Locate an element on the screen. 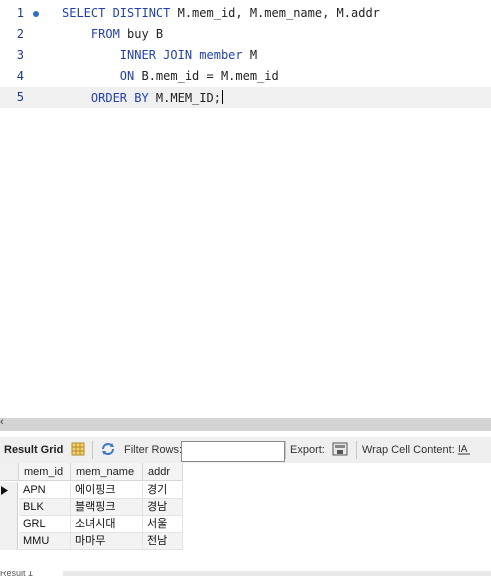 The image size is (491, 576). table-cell: GRL is located at coordinates (45, 524).